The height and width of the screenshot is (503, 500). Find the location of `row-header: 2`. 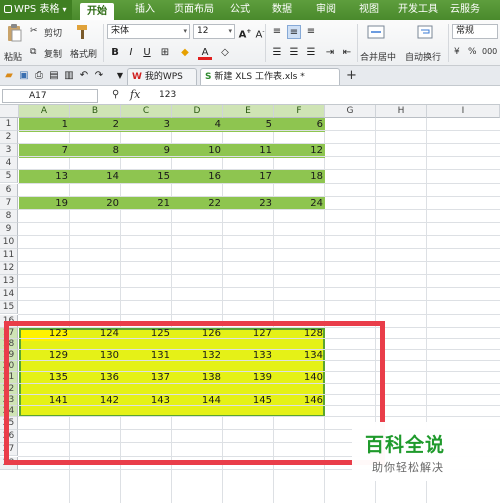

row-header: 2 is located at coordinates (9, 138).